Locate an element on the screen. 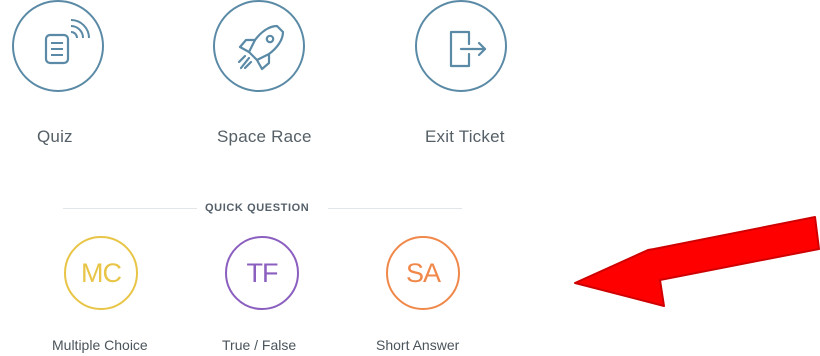 Image resolution: width=820 pixels, height=356 pixels. mc-circle: MC is located at coordinates (101, 273).